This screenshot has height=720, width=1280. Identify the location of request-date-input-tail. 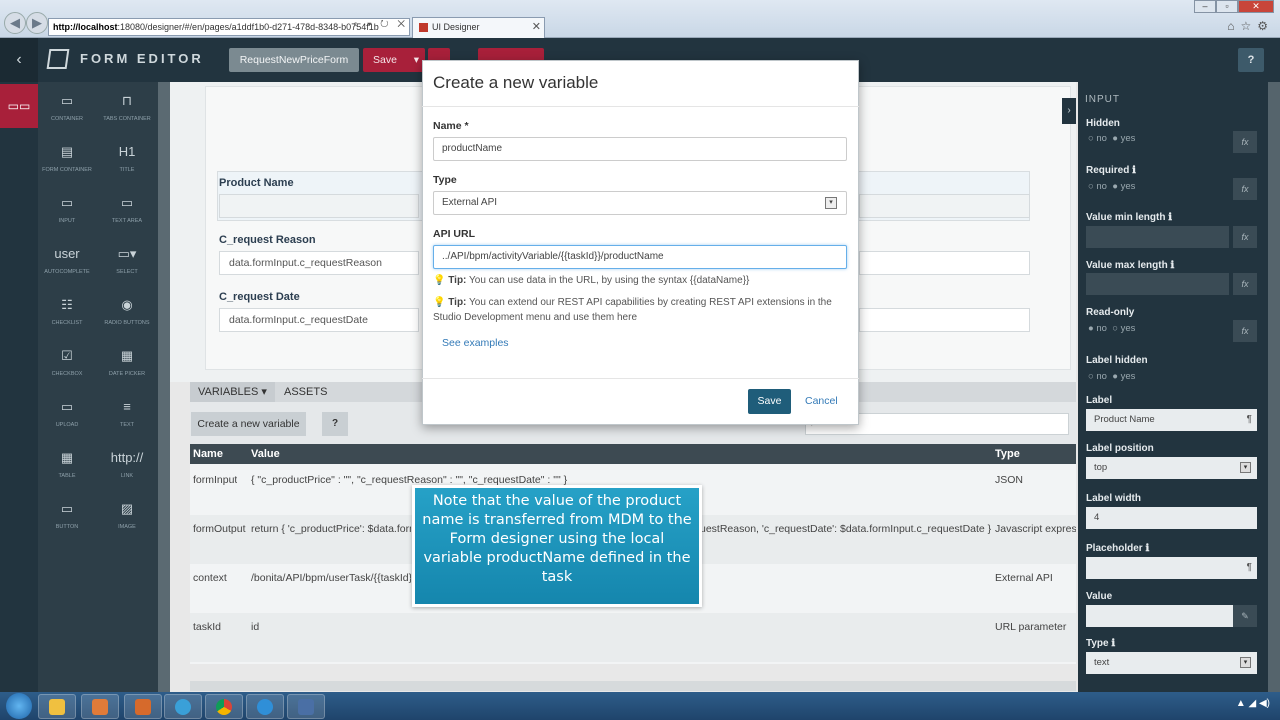
(944, 320).